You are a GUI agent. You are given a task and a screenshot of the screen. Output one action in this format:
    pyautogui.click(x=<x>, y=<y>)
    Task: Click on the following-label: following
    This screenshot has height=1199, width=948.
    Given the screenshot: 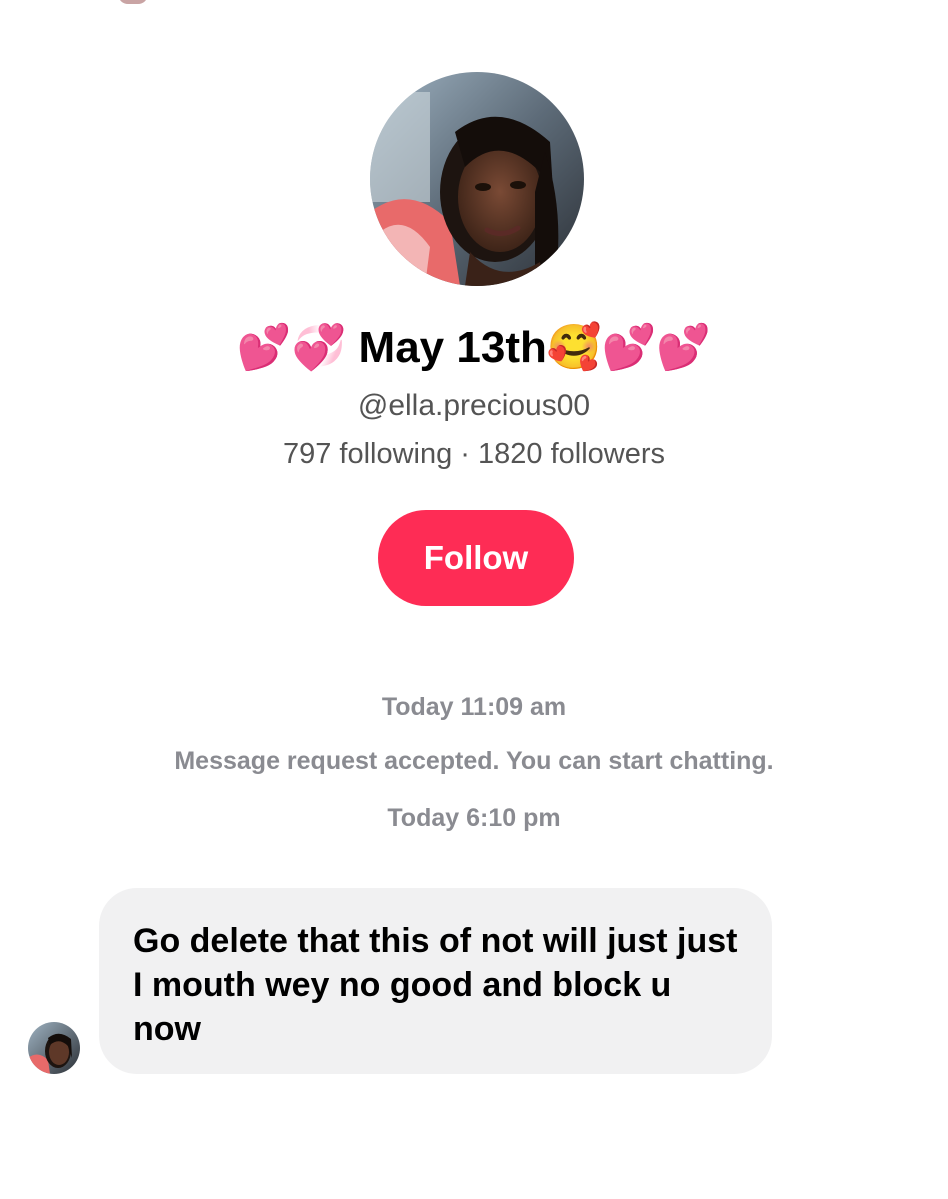 What is the action you would take?
    pyautogui.click(x=396, y=454)
    